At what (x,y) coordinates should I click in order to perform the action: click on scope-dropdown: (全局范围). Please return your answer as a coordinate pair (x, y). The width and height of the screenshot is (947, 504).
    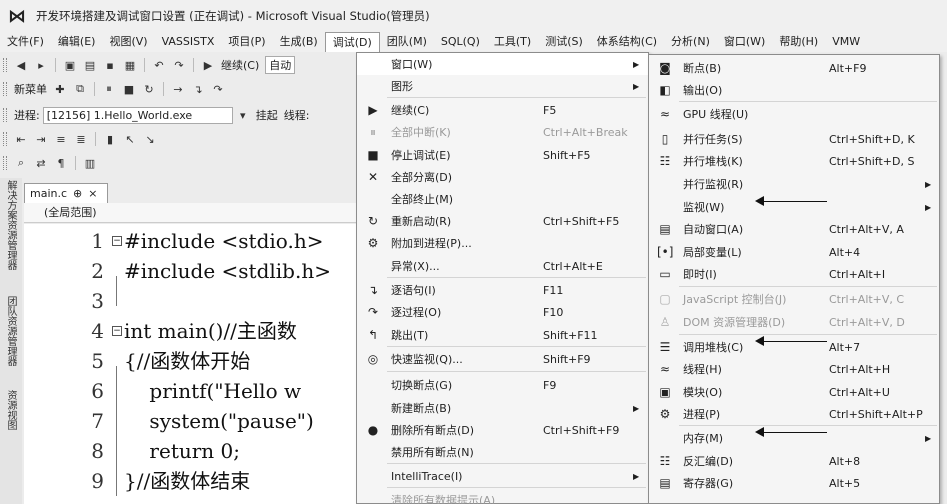
    Looking at the image, I should click on (190, 213).